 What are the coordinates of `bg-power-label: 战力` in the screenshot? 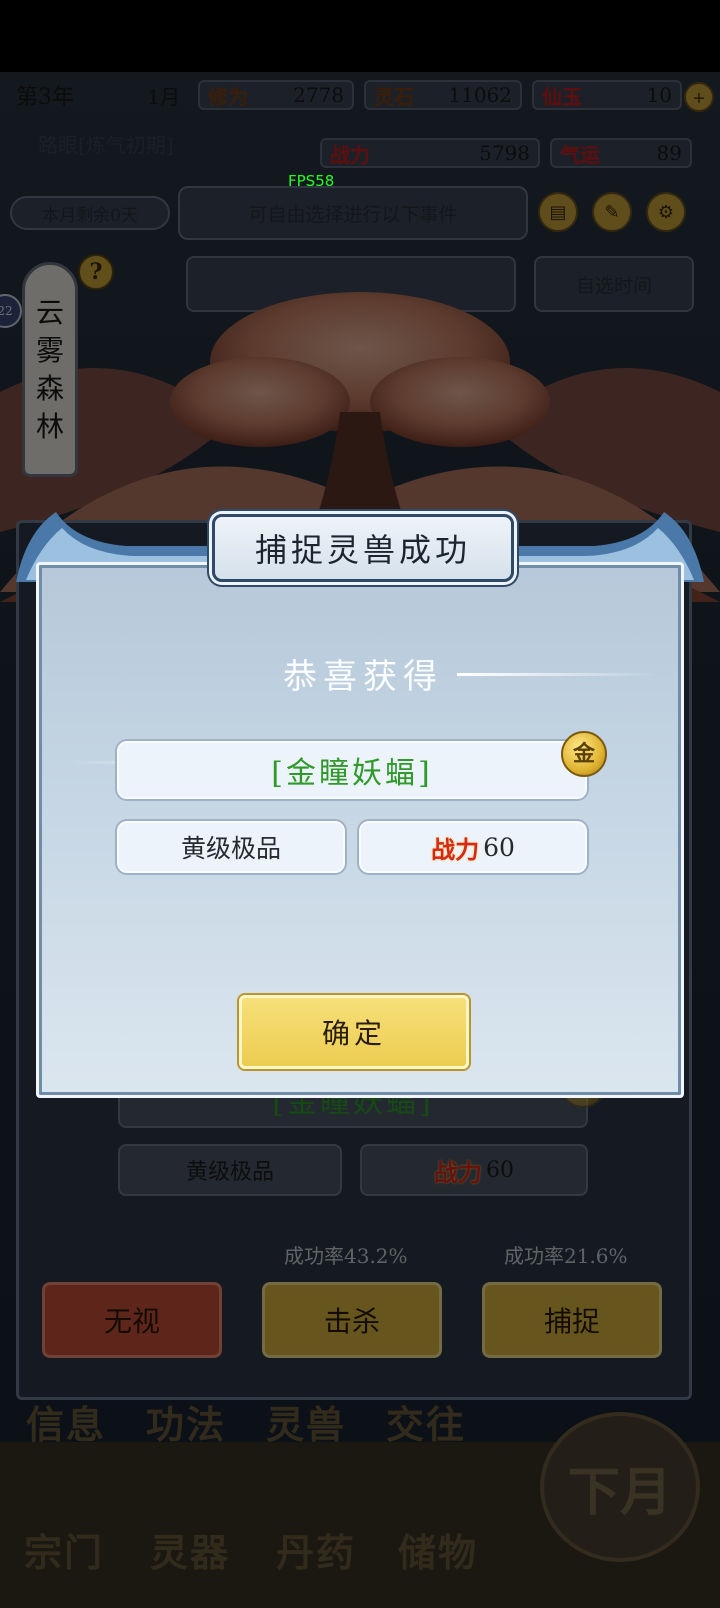 It's located at (458, 1172).